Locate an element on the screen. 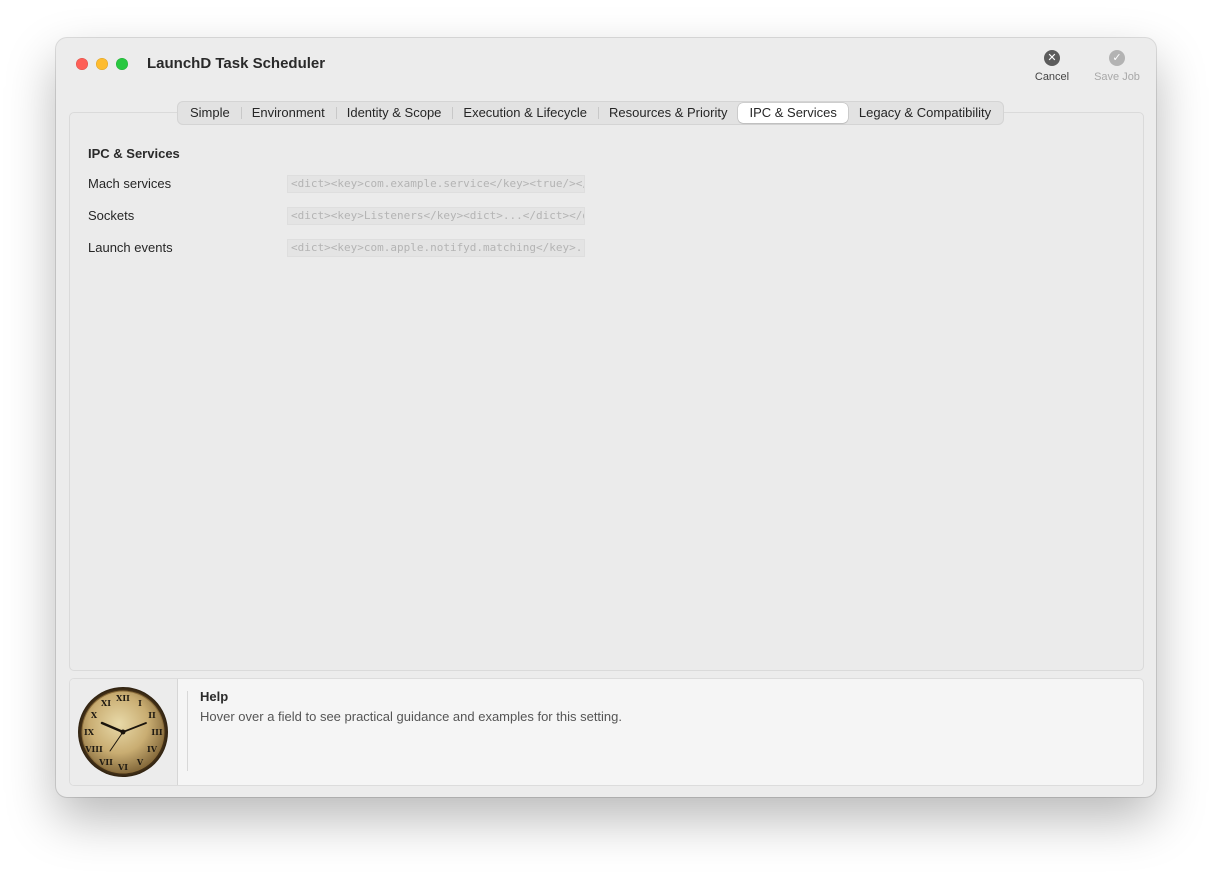 The height and width of the screenshot is (872, 1212). svg-text: IV is located at coordinates (152, 749).